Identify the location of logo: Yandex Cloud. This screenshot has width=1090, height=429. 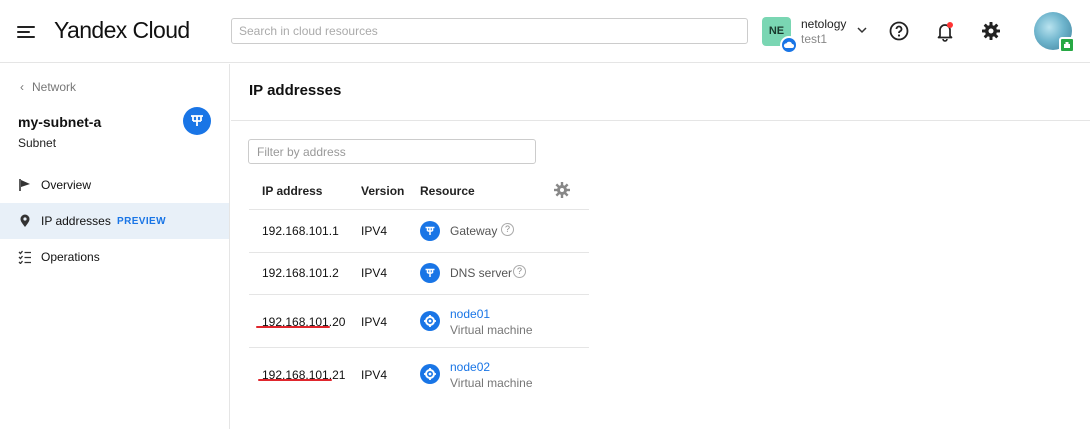
(122, 30).